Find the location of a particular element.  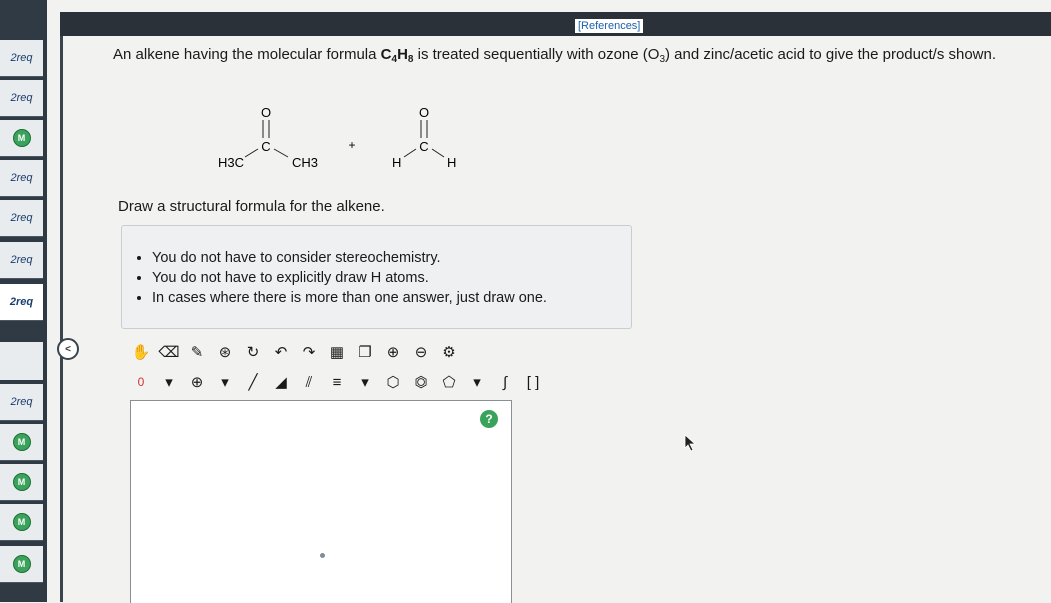

product-structures: O C H3C CH3 + O C H H is located at coordinates (337, 137).